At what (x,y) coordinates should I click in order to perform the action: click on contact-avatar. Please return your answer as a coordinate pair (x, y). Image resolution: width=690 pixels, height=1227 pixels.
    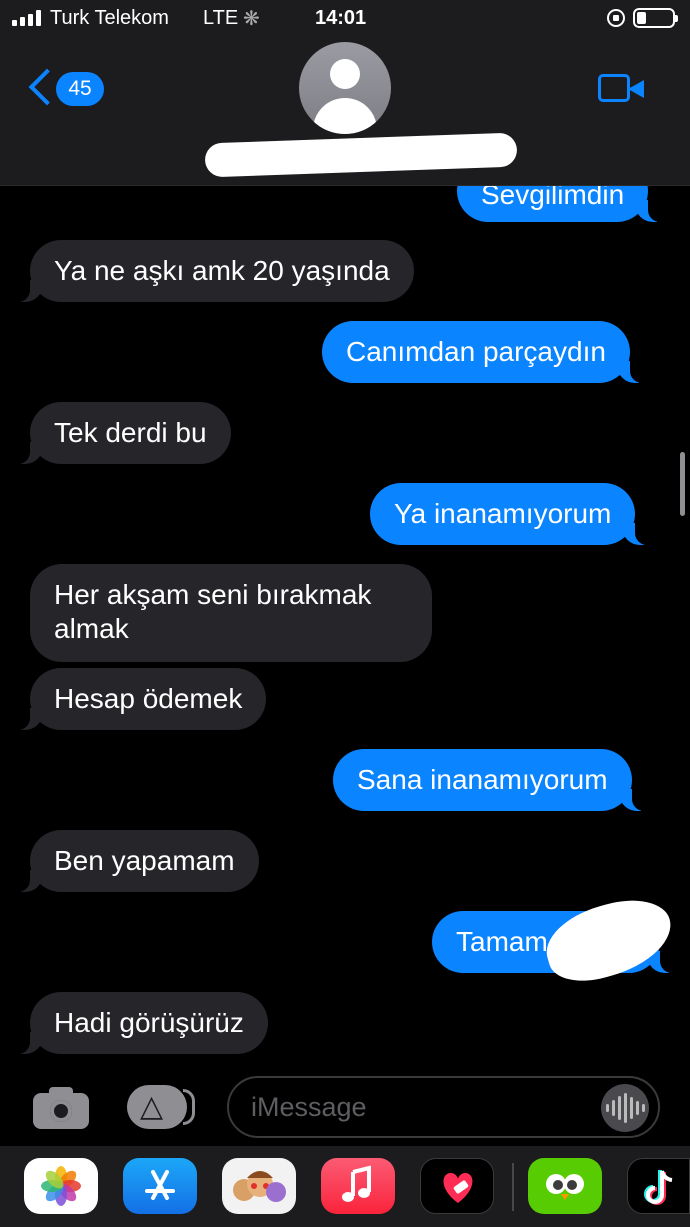
    Looking at the image, I should click on (345, 88).